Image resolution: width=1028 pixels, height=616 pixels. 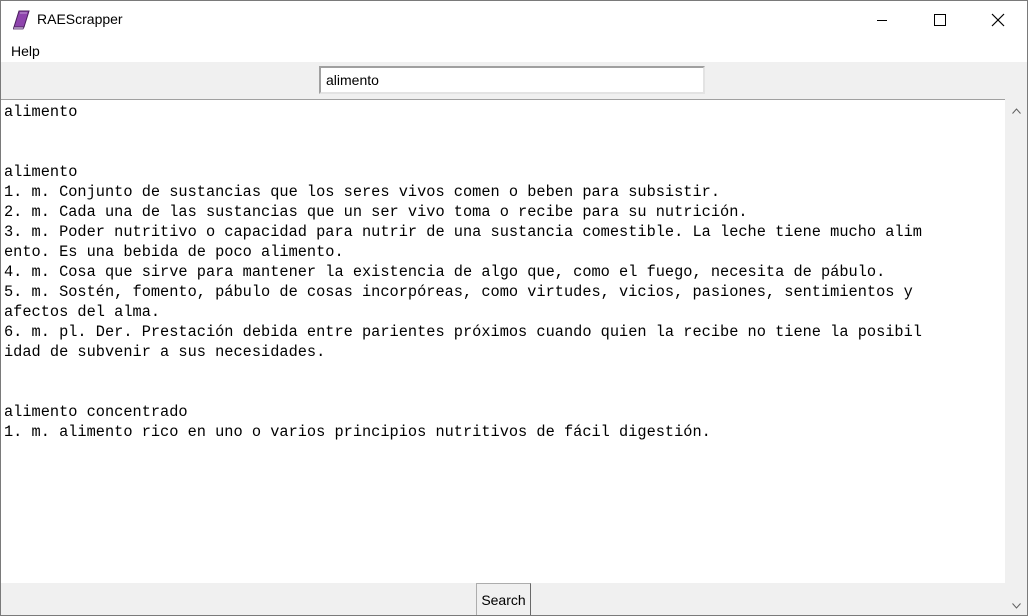 I want to click on search-button: Search, so click(x=503, y=599).